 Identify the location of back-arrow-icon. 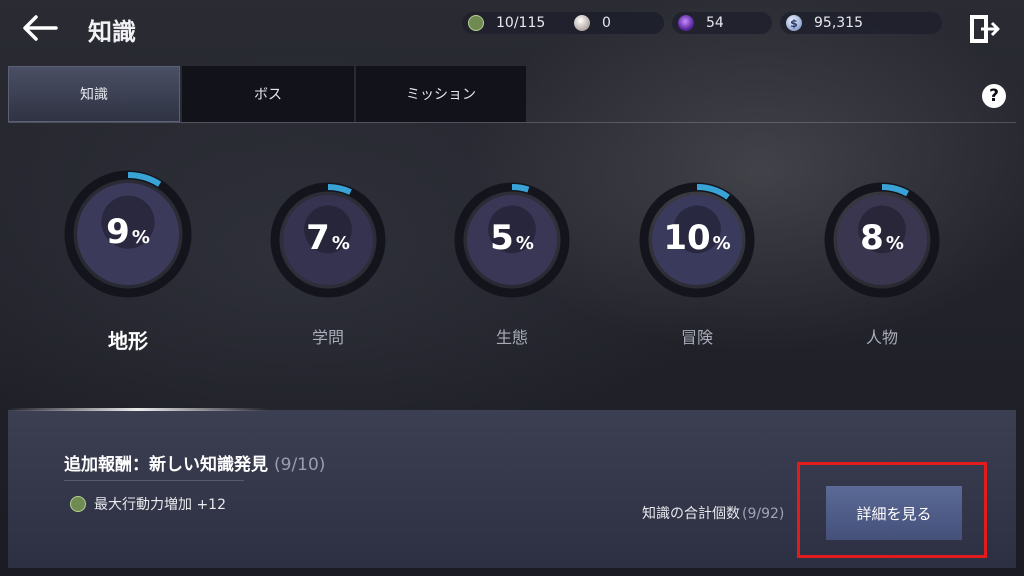
(40, 28).